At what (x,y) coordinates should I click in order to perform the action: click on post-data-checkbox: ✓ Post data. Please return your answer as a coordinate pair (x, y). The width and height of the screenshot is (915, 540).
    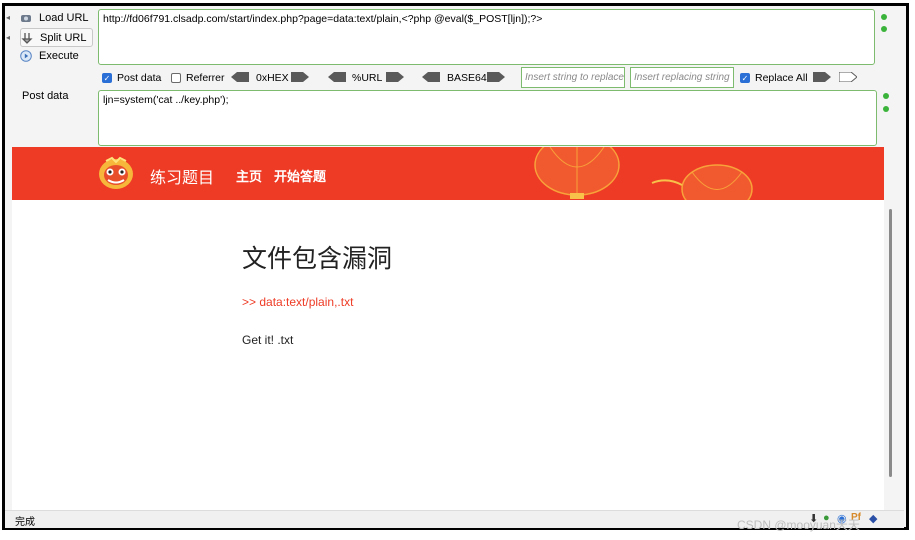
    Looking at the image, I should click on (131, 78).